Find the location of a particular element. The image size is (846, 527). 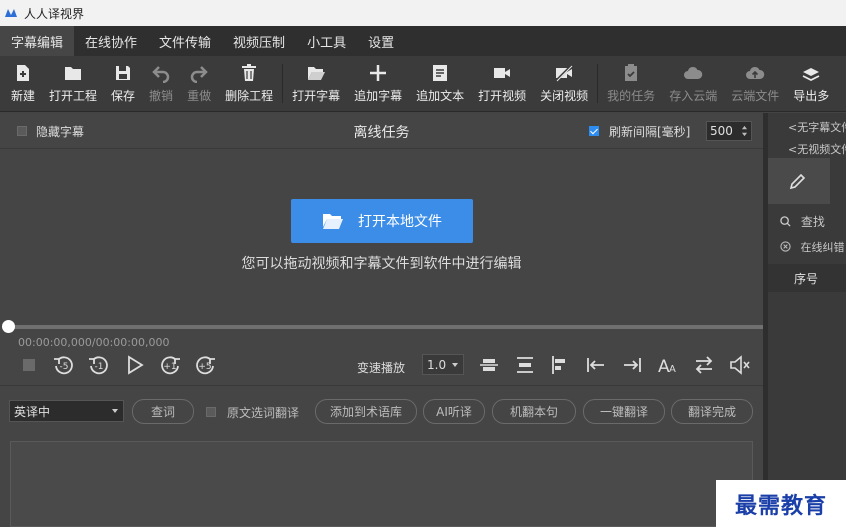

undo-icon is located at coordinates (161, 74).